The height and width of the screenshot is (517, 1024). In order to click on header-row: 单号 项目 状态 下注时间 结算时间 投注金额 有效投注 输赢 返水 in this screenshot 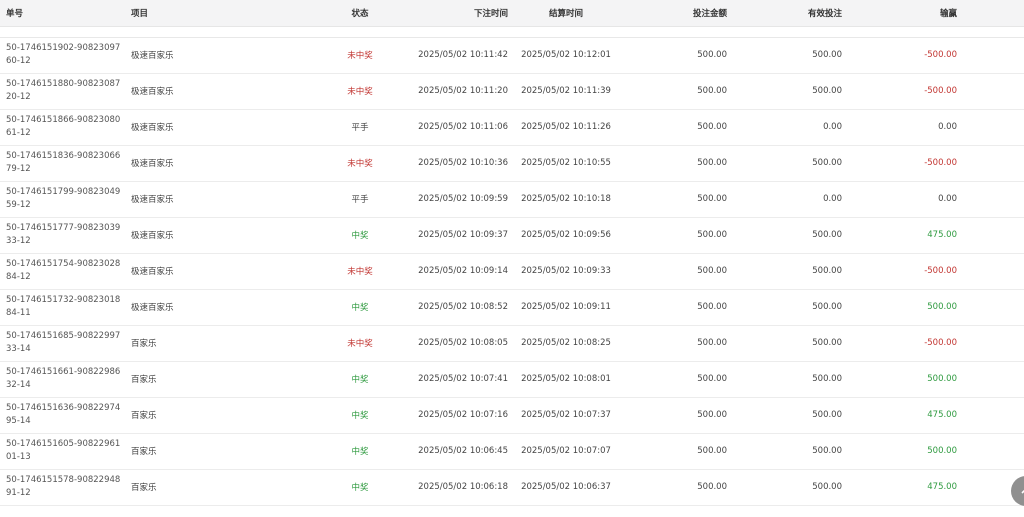, I will do `click(512, 13)`.